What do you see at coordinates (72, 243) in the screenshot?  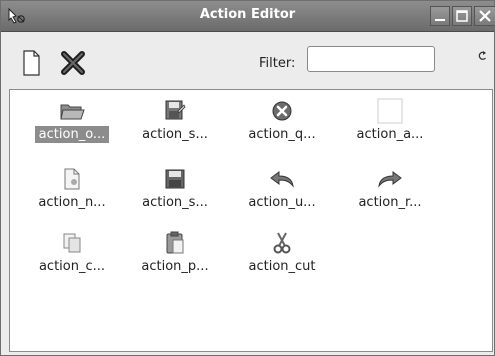 I see `copy-icon` at bounding box center [72, 243].